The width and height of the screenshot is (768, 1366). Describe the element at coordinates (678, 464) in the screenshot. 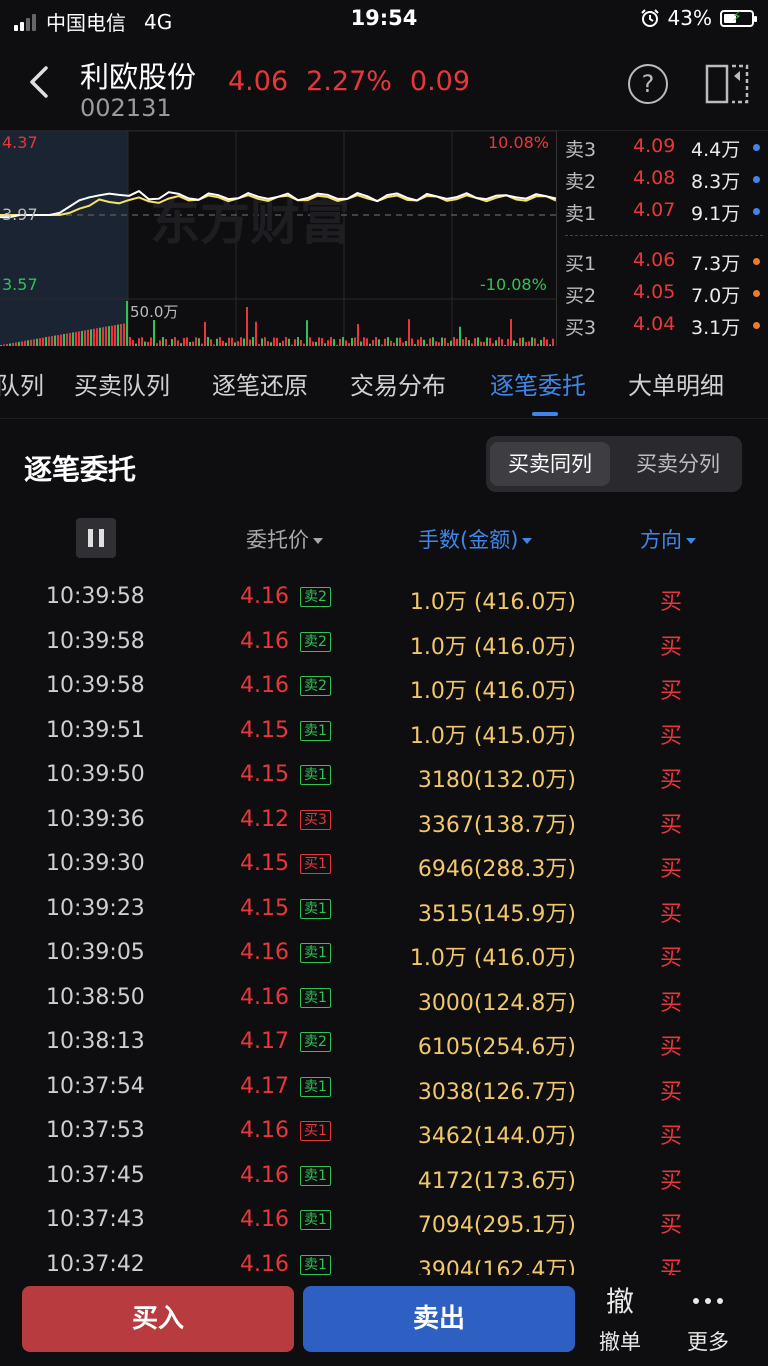

I see `seg-split-column: 买卖分列` at that location.